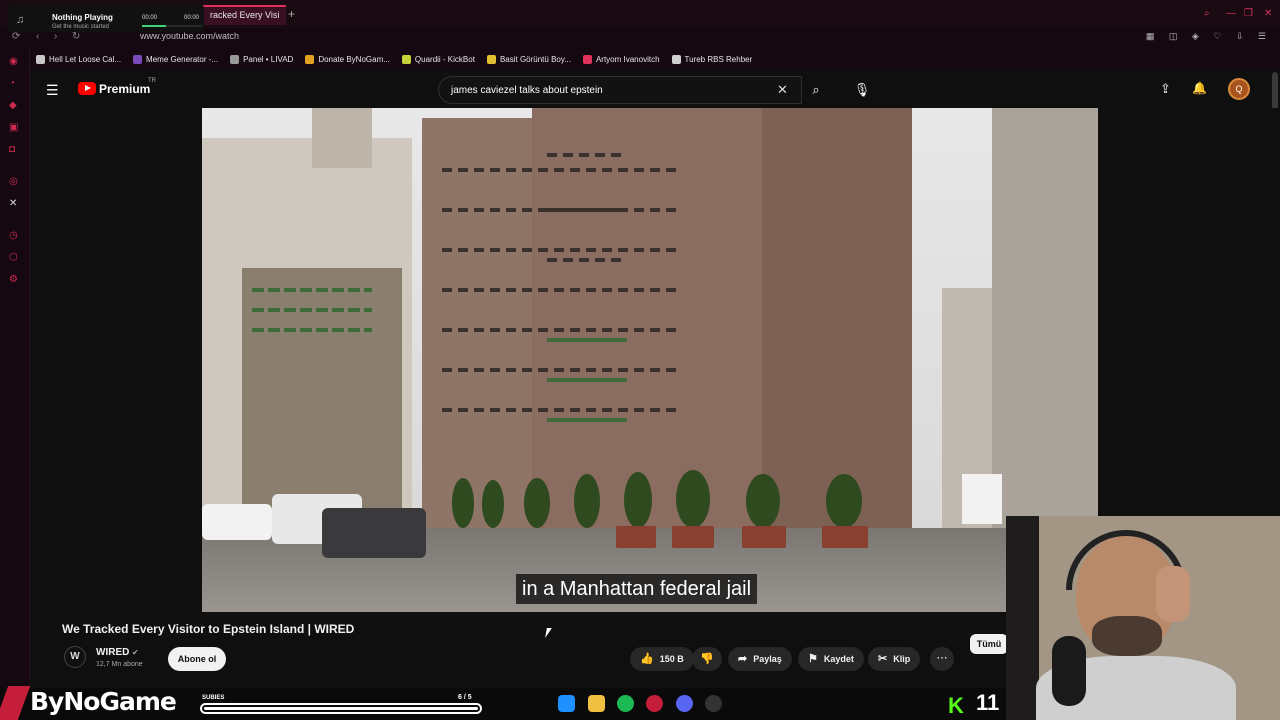 The image size is (1280, 720). What do you see at coordinates (112, 652) in the screenshot?
I see `channel-name: WIRED` at bounding box center [112, 652].